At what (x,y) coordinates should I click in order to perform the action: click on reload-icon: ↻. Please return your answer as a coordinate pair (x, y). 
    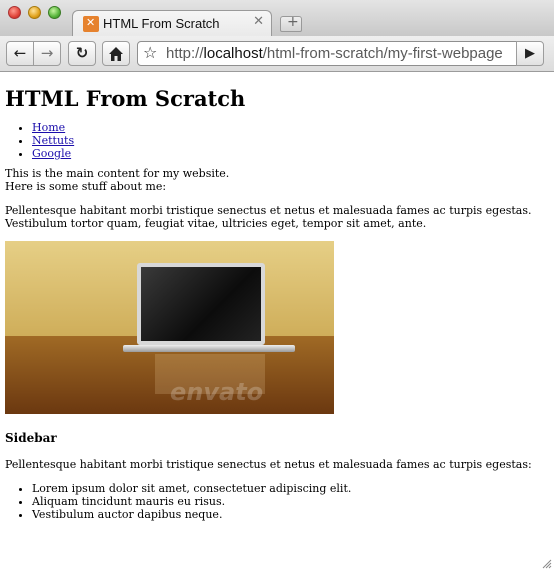
    Looking at the image, I should click on (82, 53).